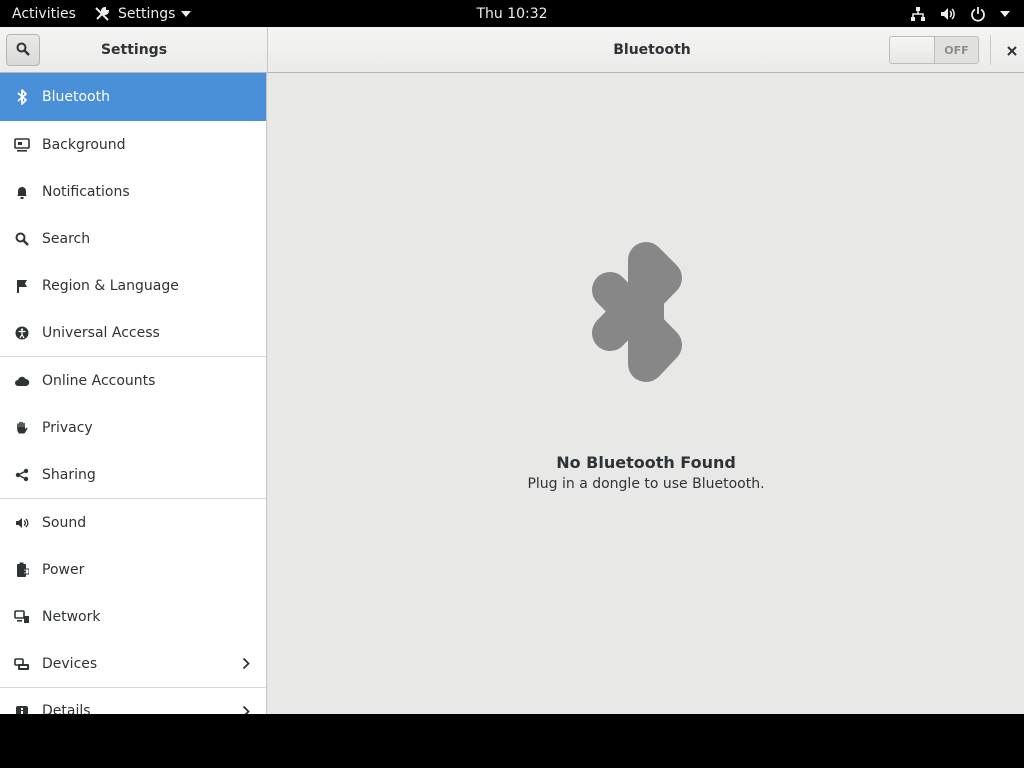  What do you see at coordinates (22, 332) in the screenshot?
I see `accessibility-icon` at bounding box center [22, 332].